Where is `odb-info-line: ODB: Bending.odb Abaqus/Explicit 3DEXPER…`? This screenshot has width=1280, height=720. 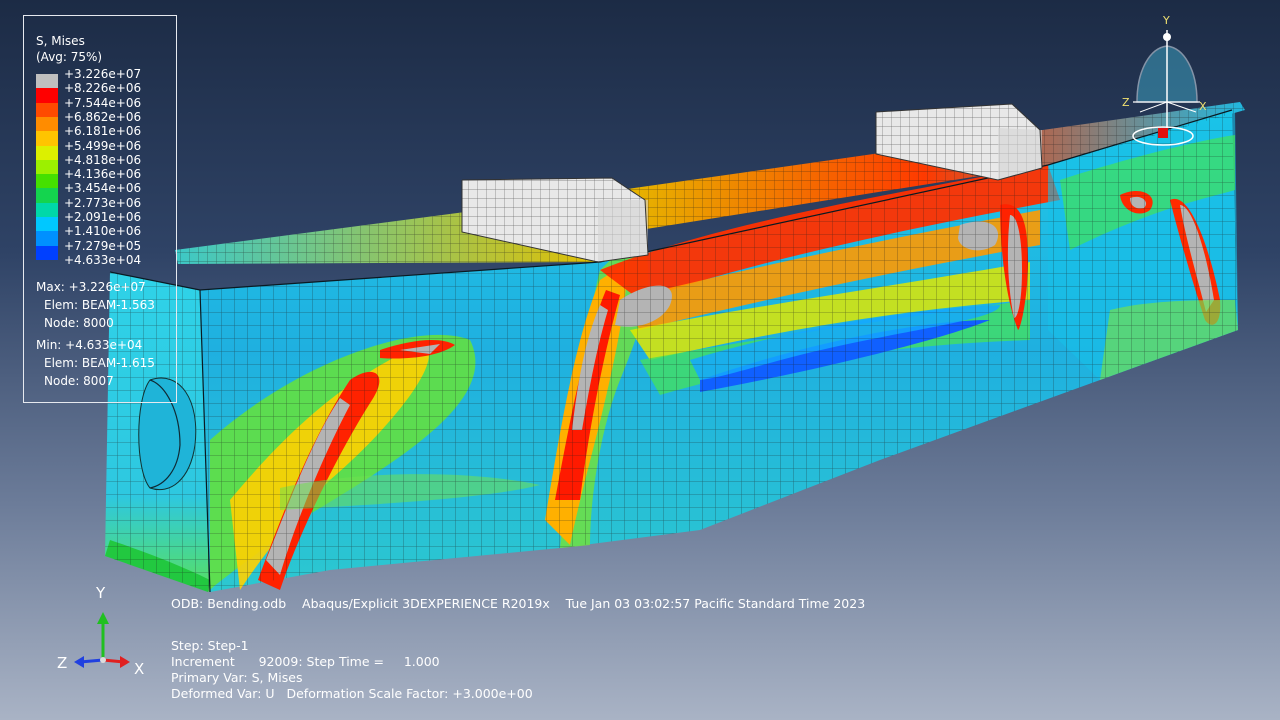
odb-info-line: ODB: Bending.odb Abaqus/Explicit 3DEXPER… is located at coordinates (518, 603).